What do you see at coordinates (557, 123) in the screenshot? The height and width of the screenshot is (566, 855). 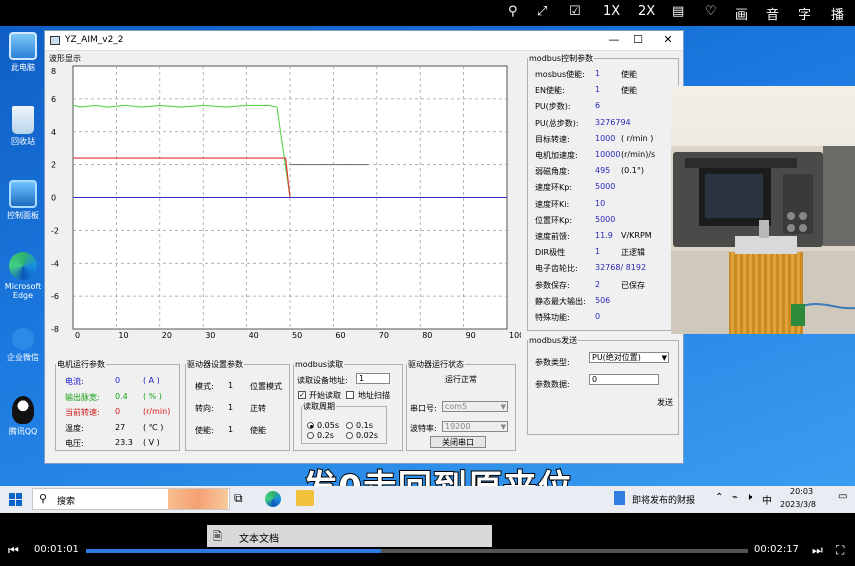 I see `modbus-param-label: PU(总步数):` at bounding box center [557, 123].